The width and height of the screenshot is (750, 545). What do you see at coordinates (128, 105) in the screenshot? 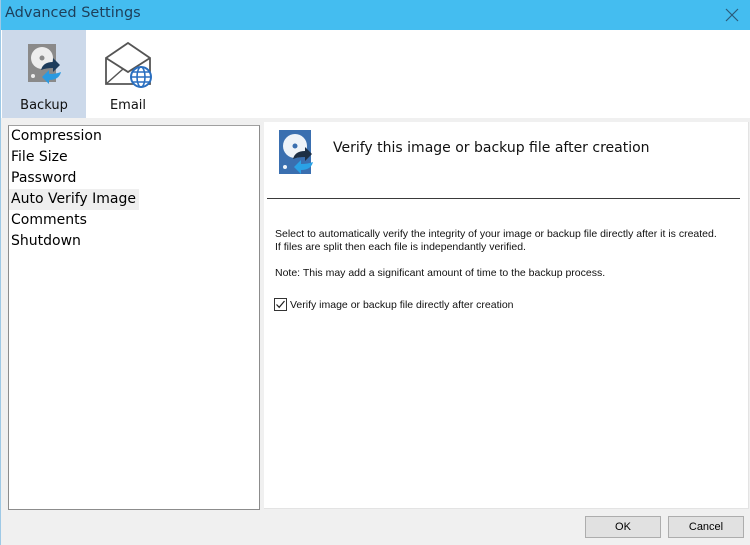
I see `tab-email-label: Email` at bounding box center [128, 105].